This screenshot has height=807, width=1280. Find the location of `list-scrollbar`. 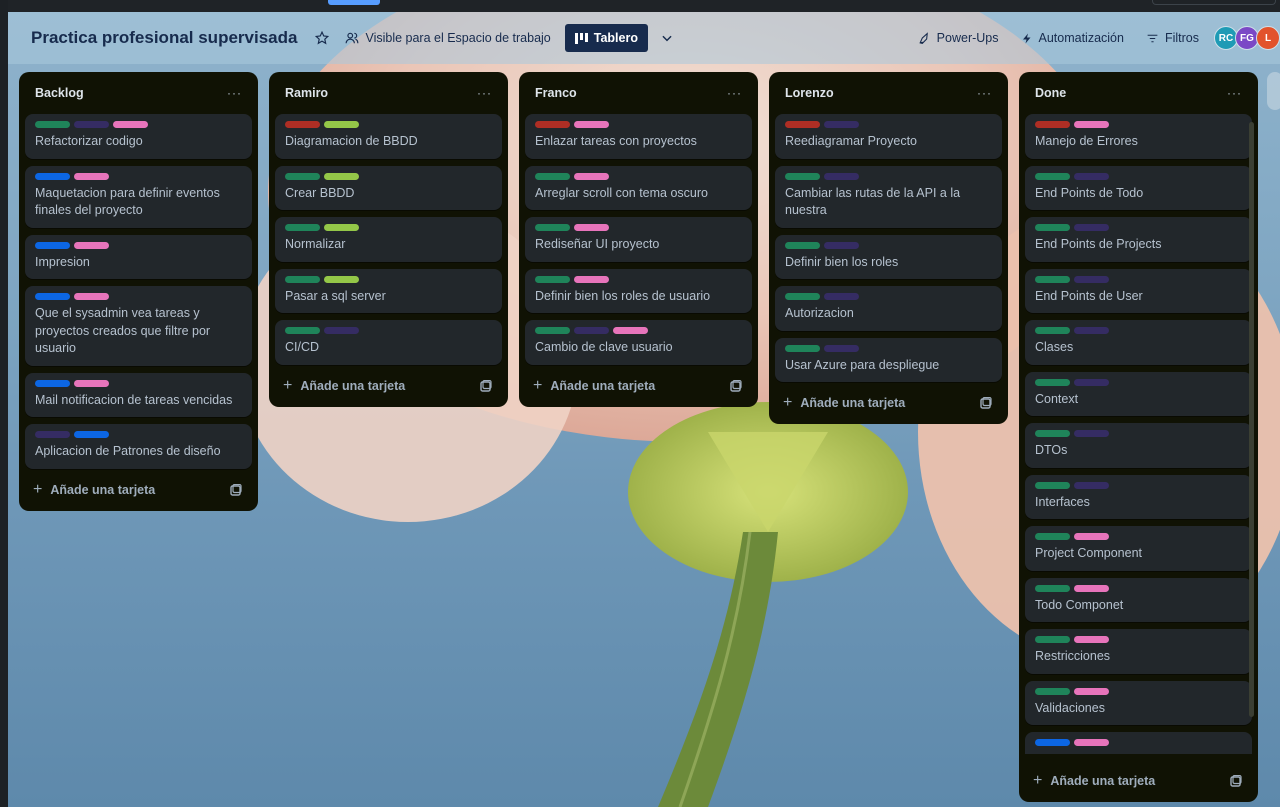

list-scrollbar is located at coordinates (1251, 419).